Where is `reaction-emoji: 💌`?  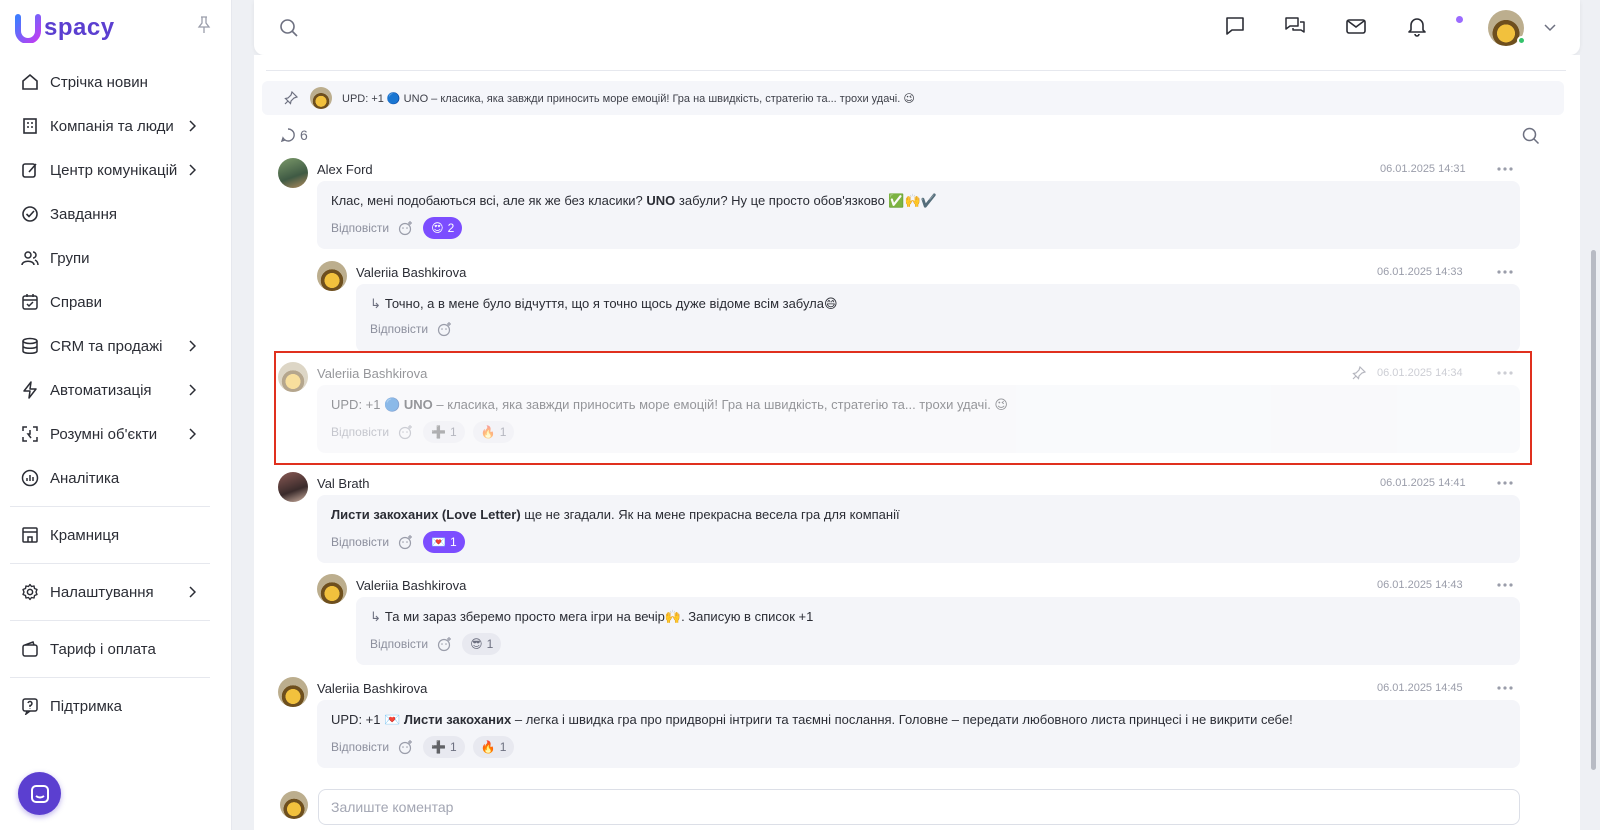
reaction-emoji: 💌 is located at coordinates (439, 542).